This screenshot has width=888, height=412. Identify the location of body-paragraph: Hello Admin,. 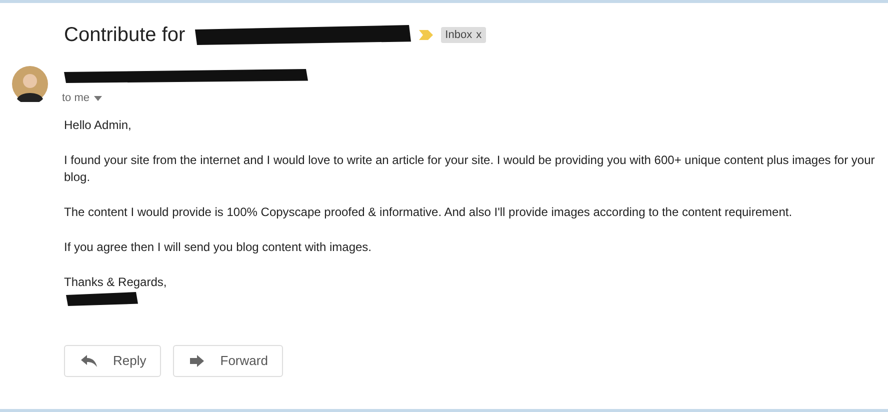
(98, 125).